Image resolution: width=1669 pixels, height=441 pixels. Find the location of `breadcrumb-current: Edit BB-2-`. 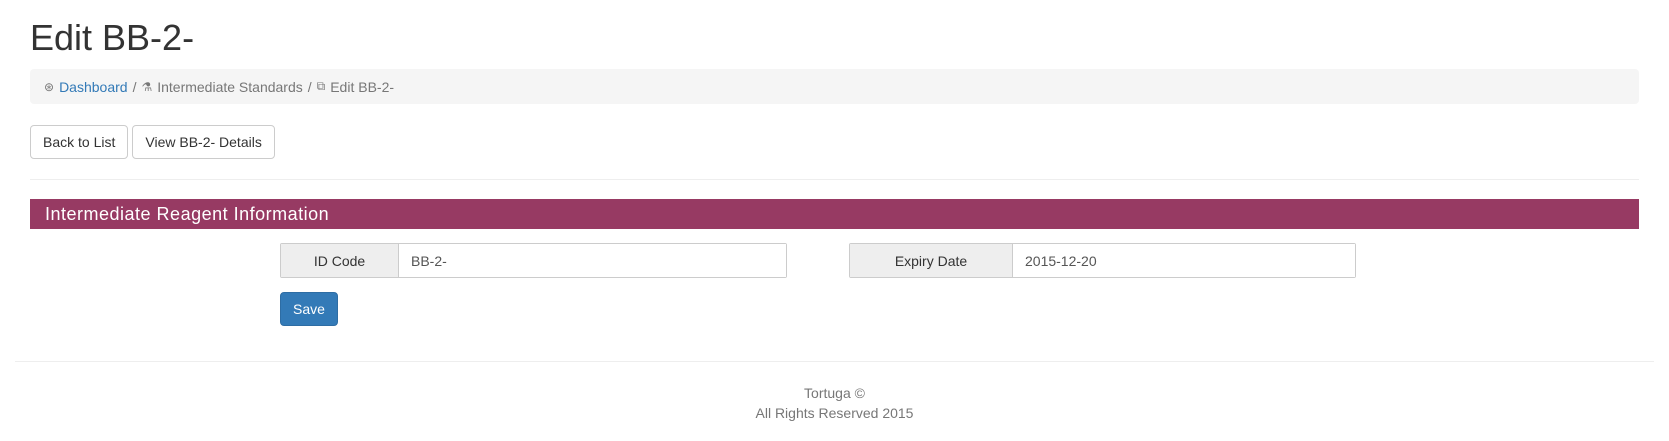

breadcrumb-current: Edit BB-2- is located at coordinates (362, 86).